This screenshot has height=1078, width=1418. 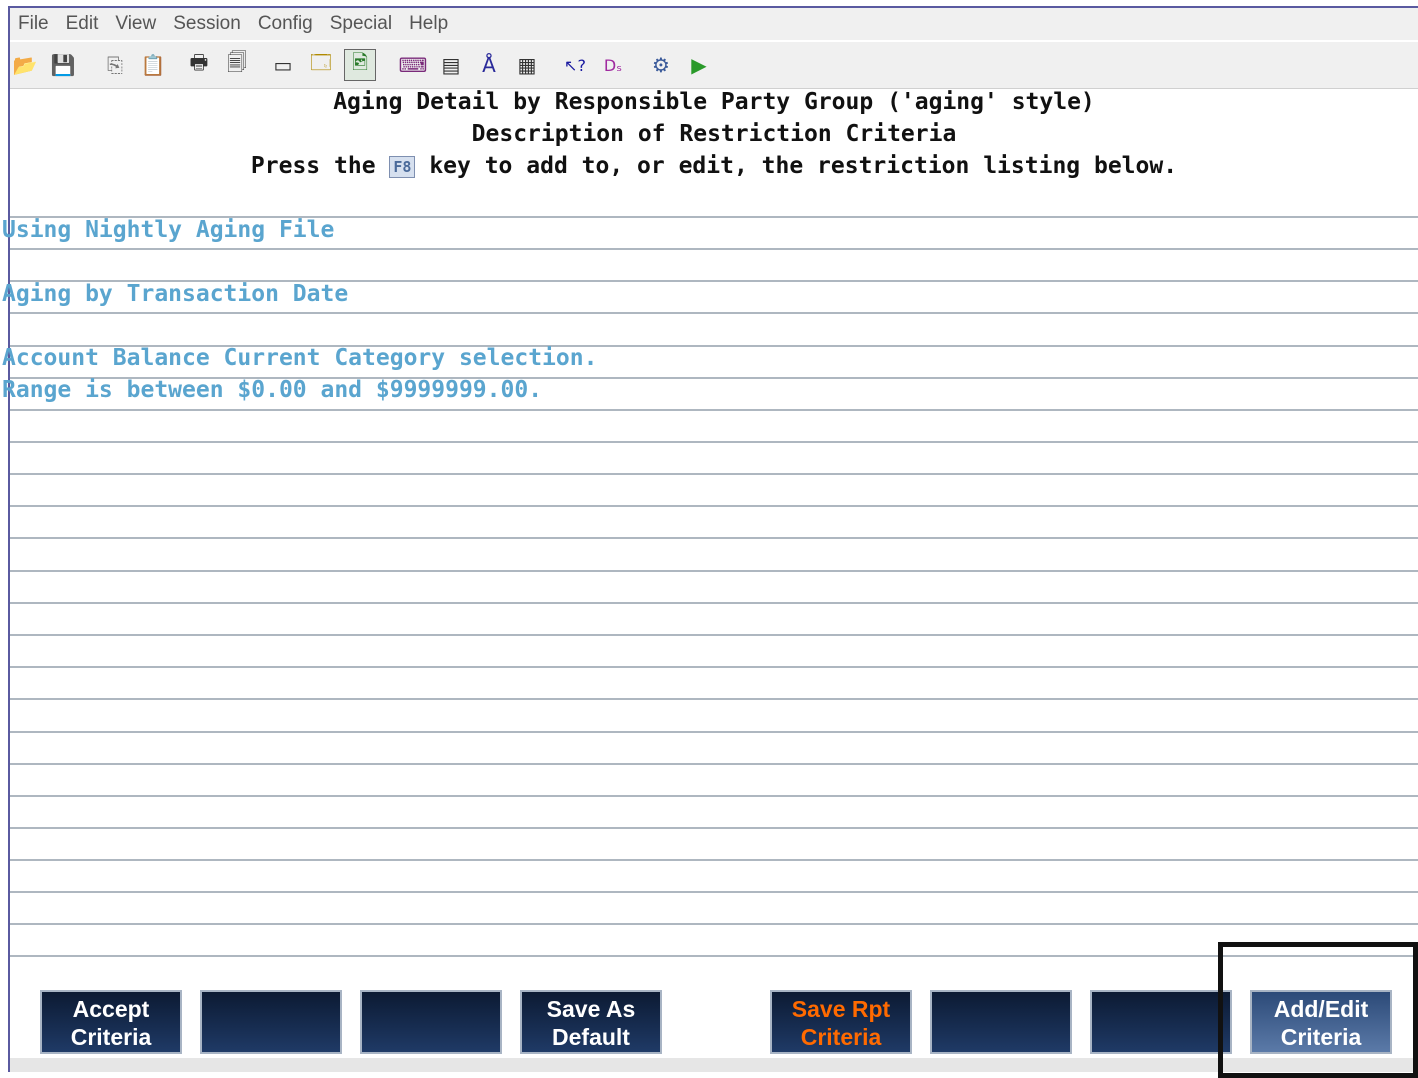 I want to click on criteria-line: Aging by Transaction Date, so click(x=175, y=294).